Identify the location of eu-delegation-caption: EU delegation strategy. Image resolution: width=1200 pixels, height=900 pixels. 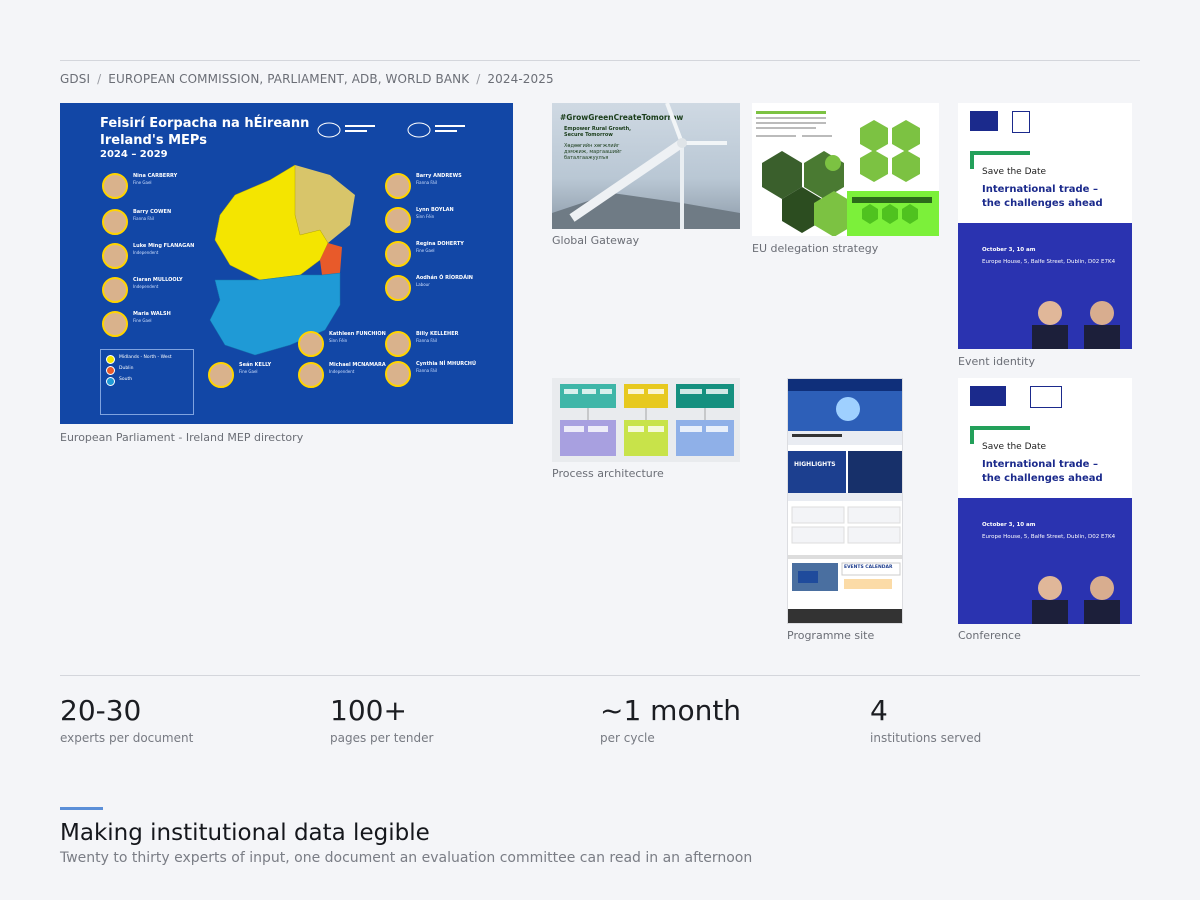
(815, 248).